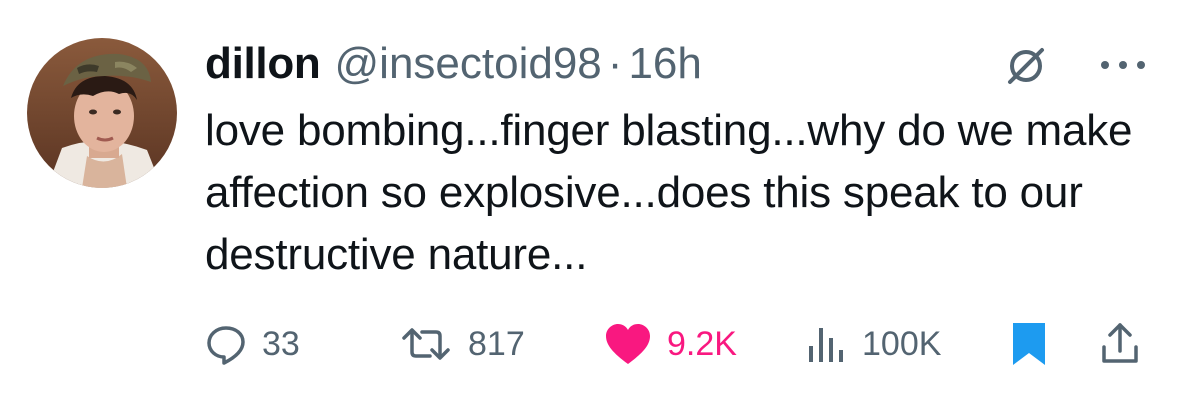  I want to click on bookmark-button, so click(1029, 344).